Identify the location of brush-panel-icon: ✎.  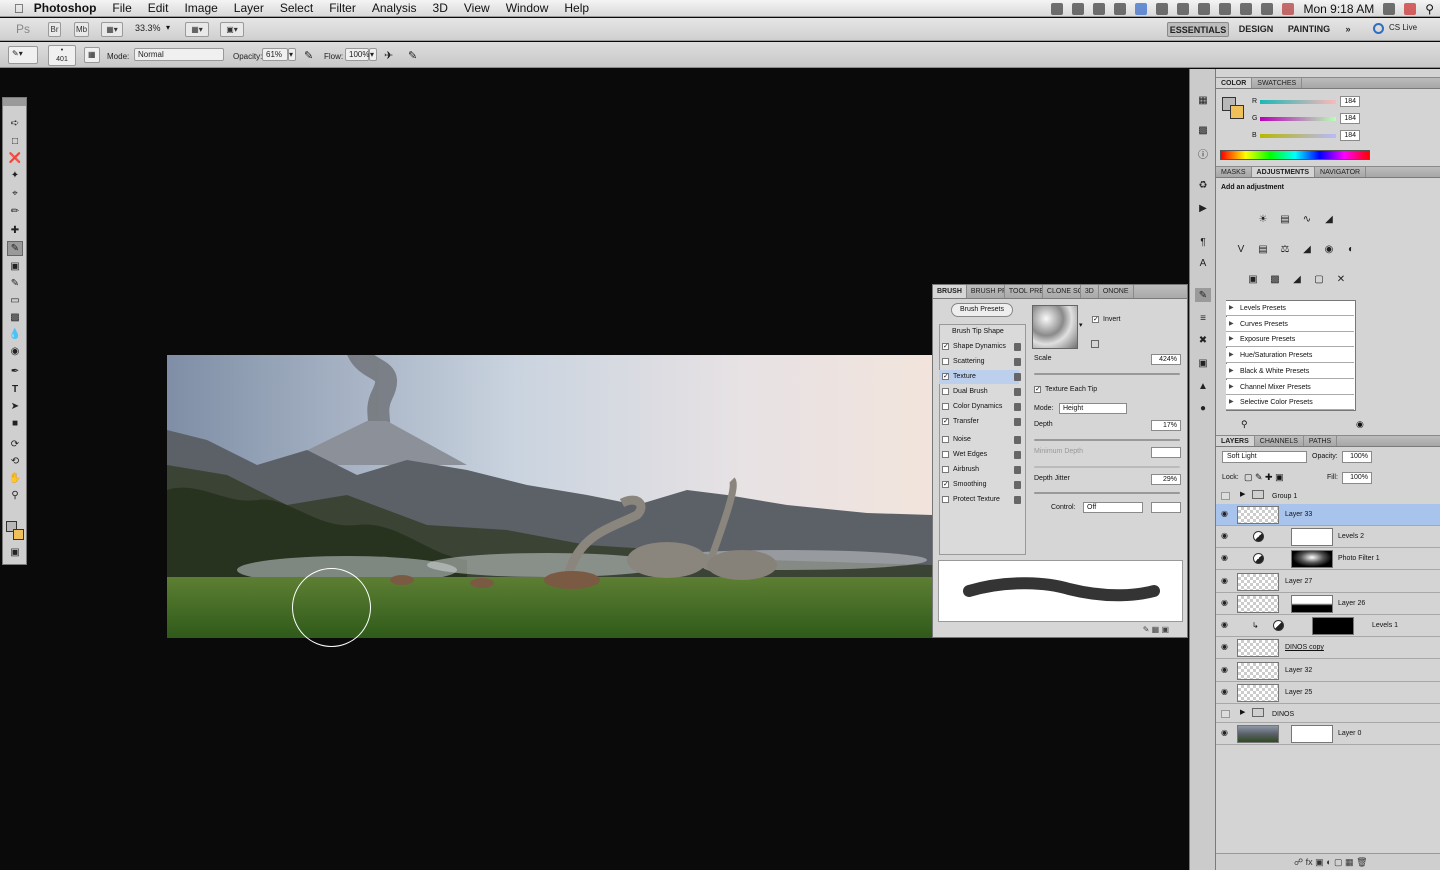
(1203, 295).